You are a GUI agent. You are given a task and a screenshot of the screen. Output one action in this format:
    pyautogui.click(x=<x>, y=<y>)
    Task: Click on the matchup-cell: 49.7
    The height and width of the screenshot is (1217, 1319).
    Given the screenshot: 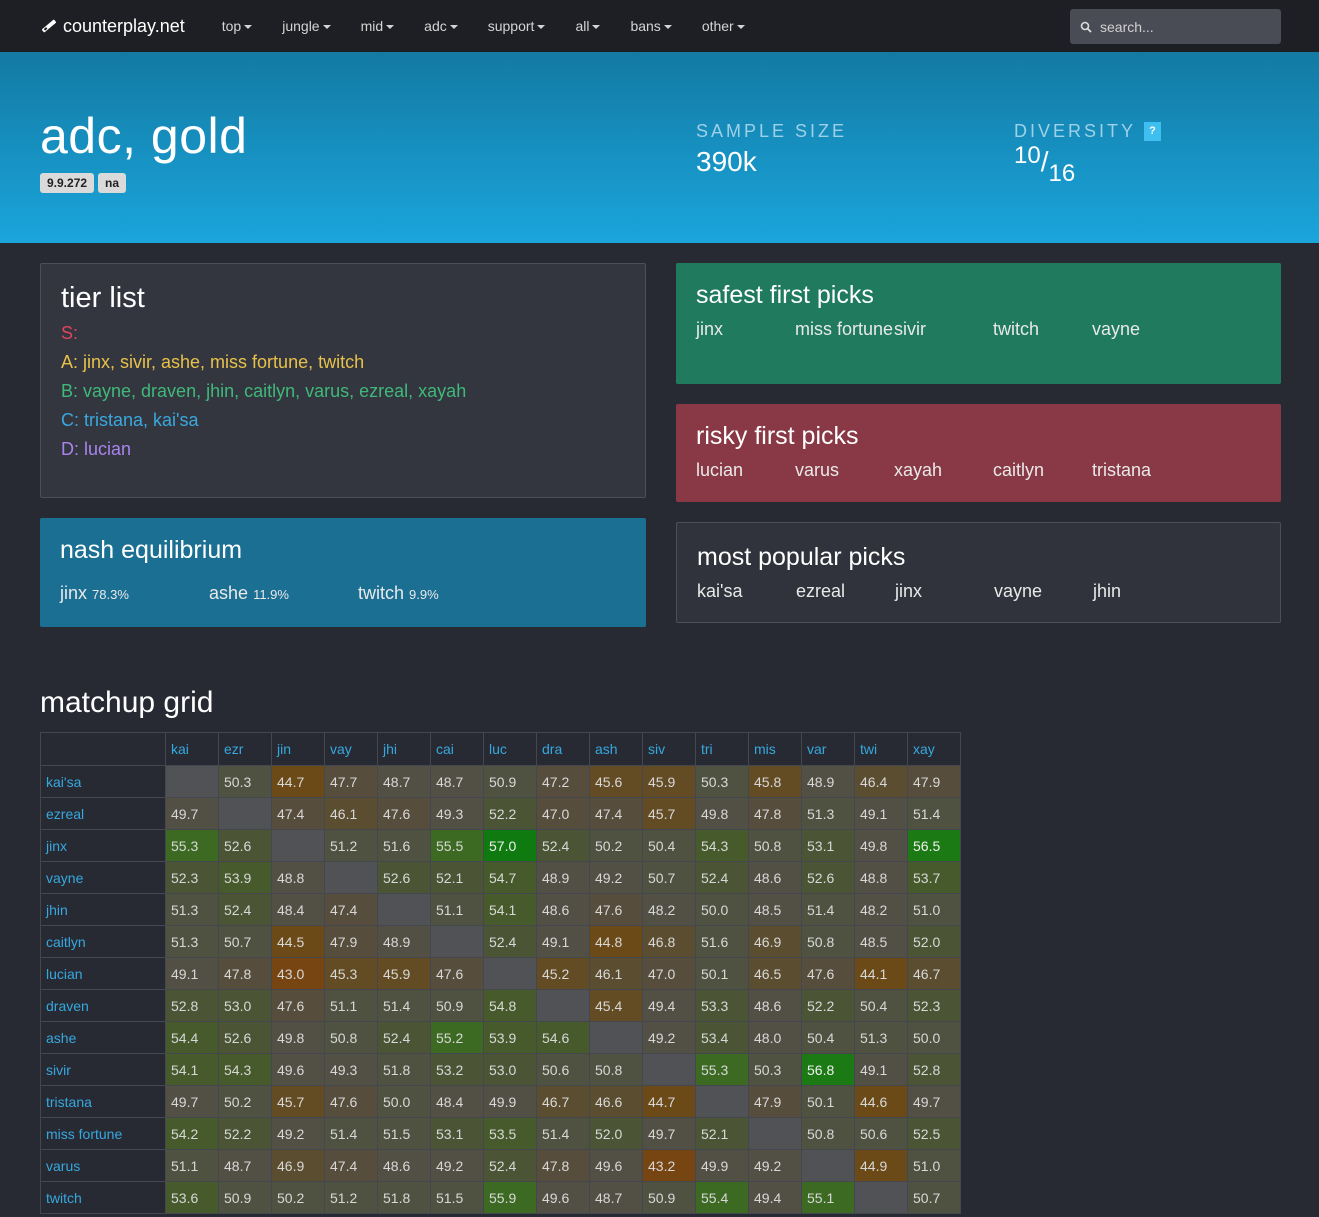 What is the action you would take?
    pyautogui.click(x=192, y=1101)
    